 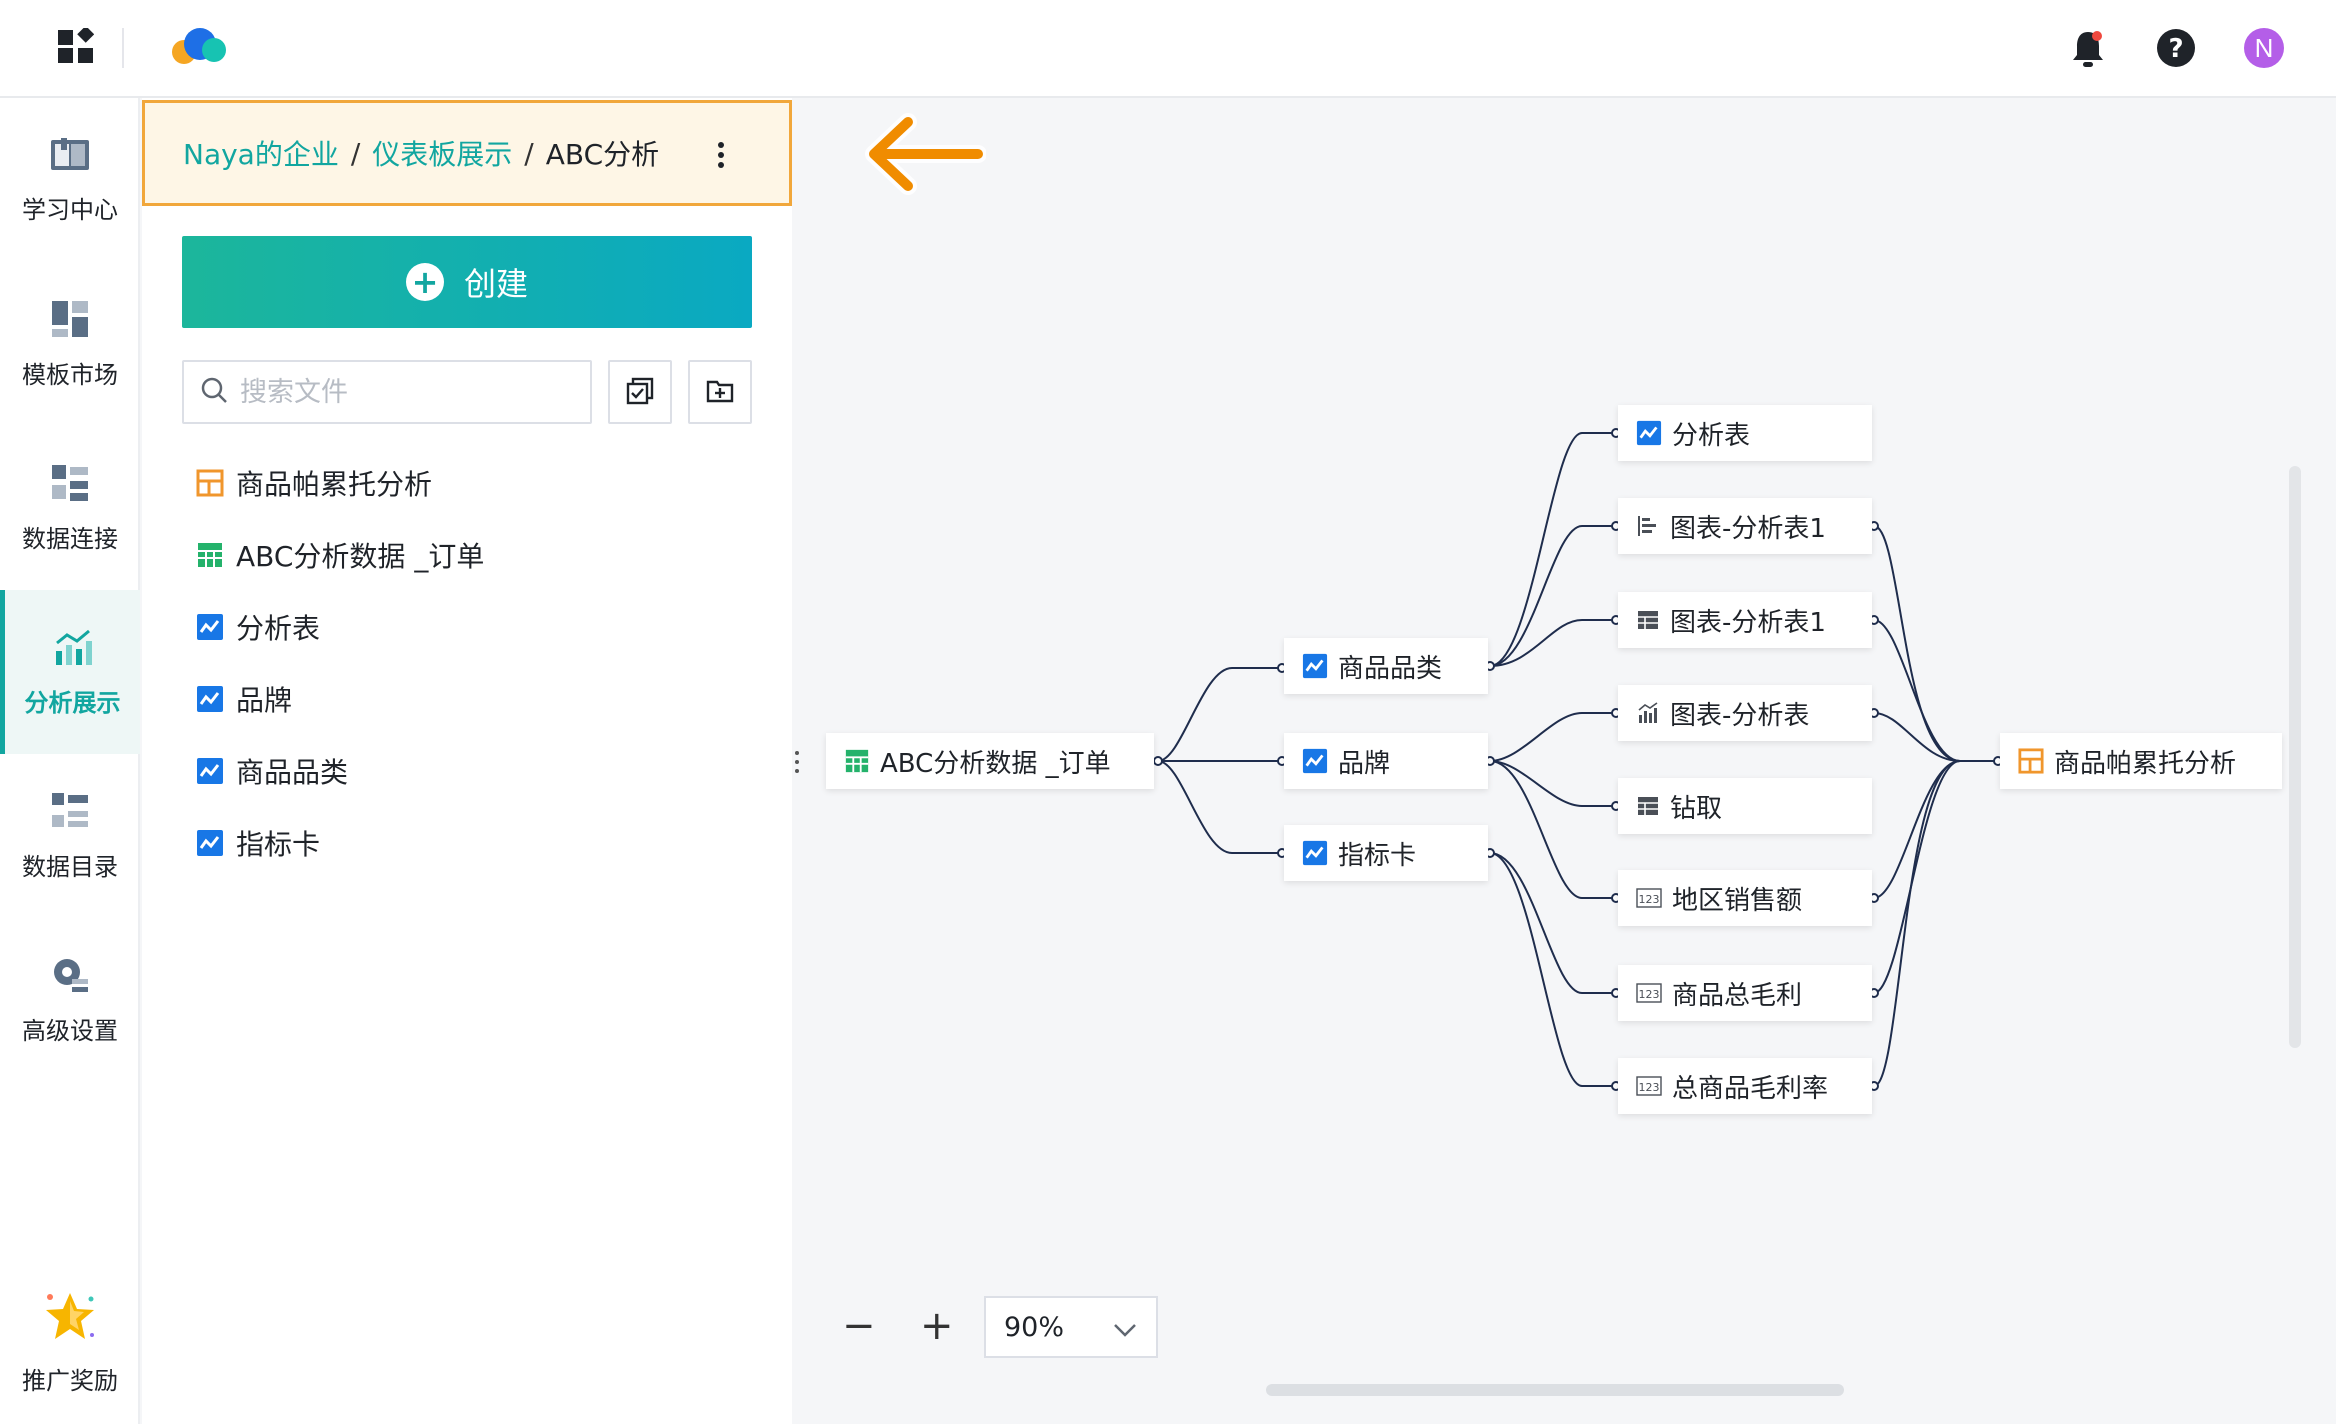 I want to click on nav-item-promotion-reward: 推广奖励, so click(x=70, y=1342).